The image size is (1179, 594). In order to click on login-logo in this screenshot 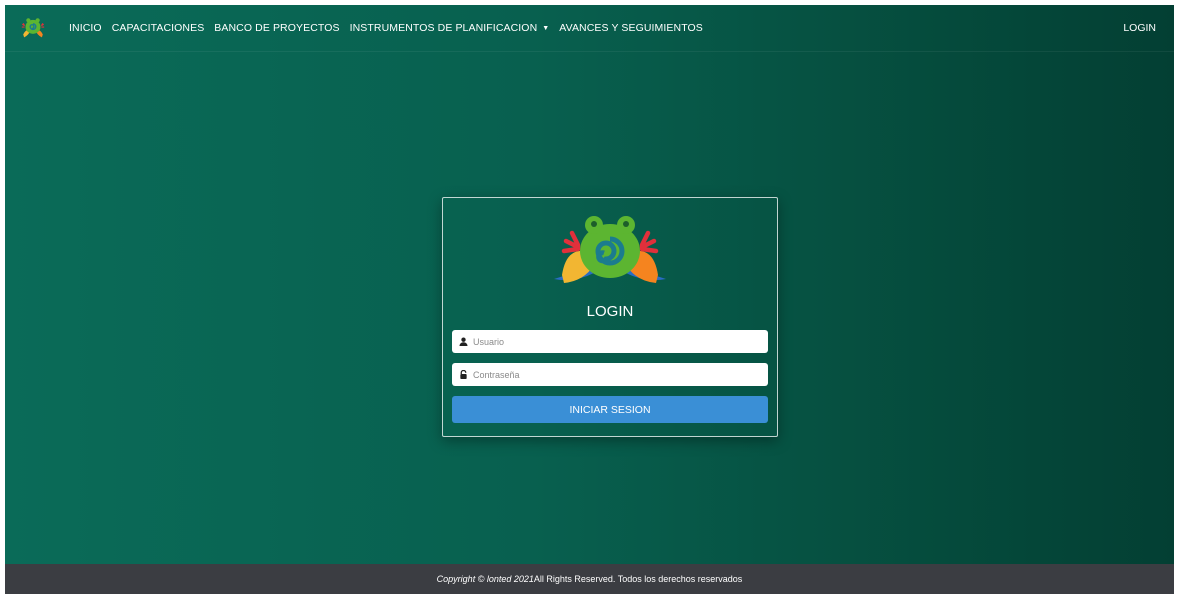, I will do `click(610, 251)`.